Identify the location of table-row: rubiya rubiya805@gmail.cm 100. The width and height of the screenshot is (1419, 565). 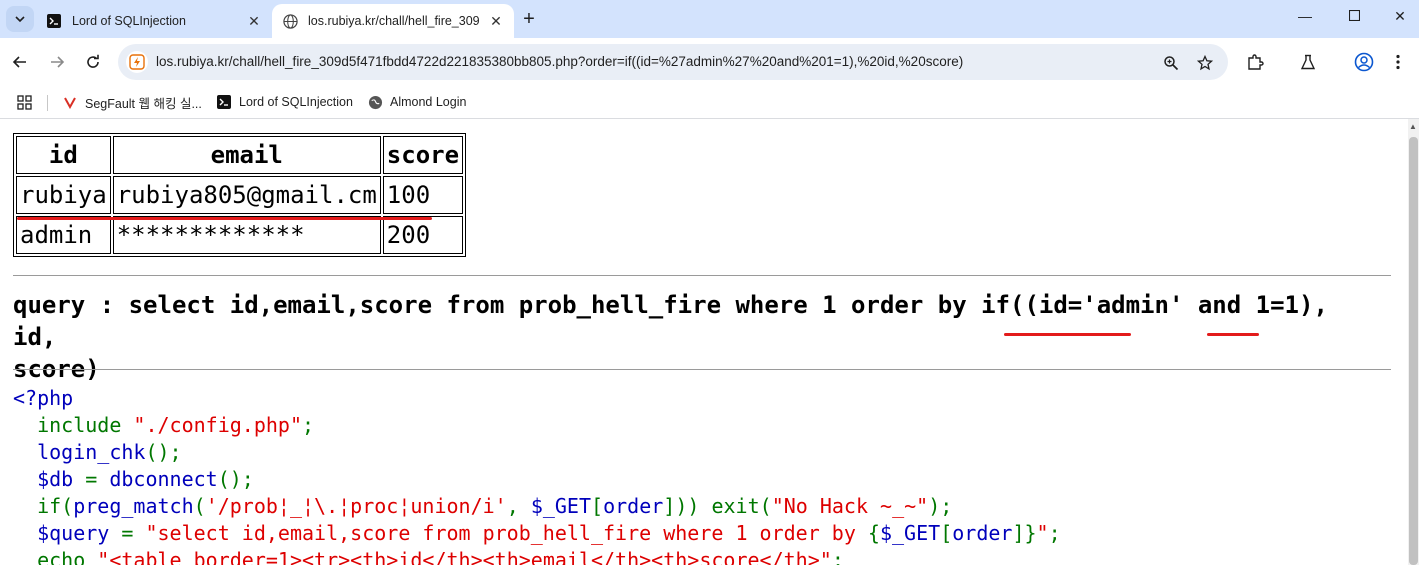
(240, 195).